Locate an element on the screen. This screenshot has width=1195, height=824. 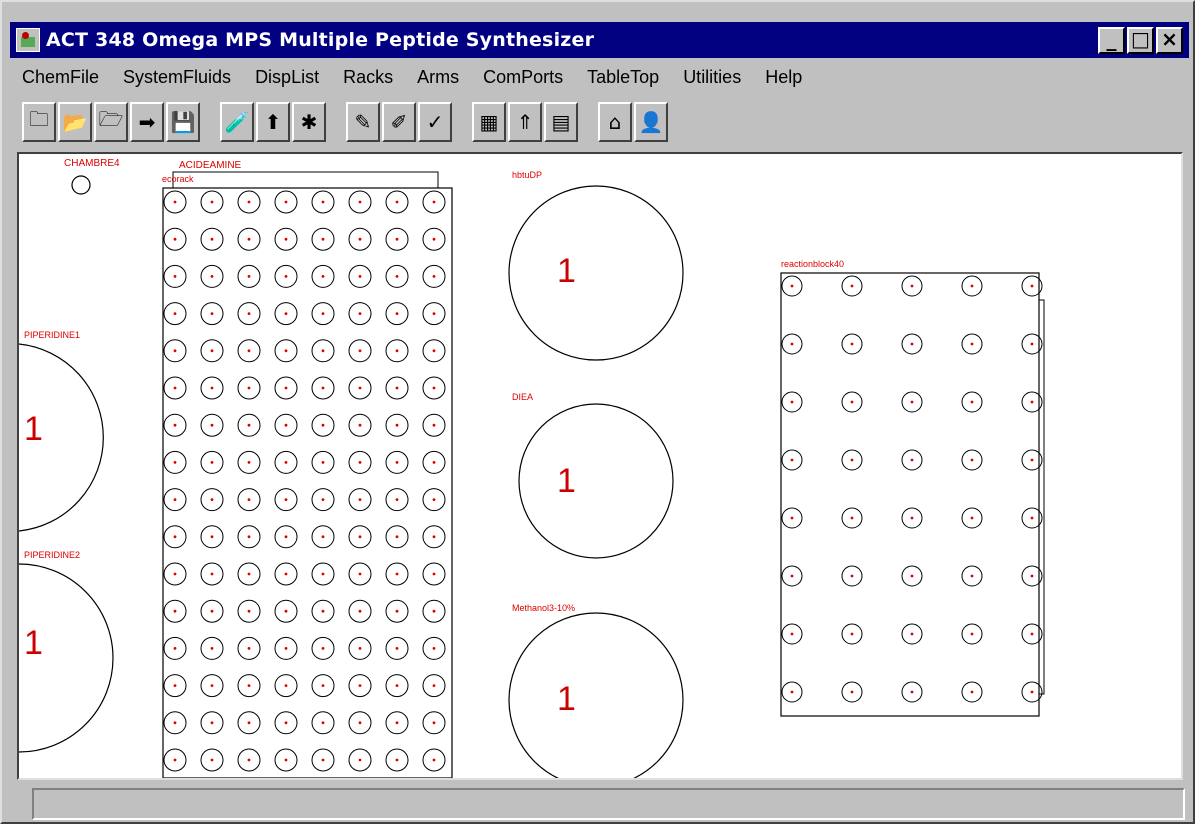
refresh-file-button: 🗁 is located at coordinates (111, 122).